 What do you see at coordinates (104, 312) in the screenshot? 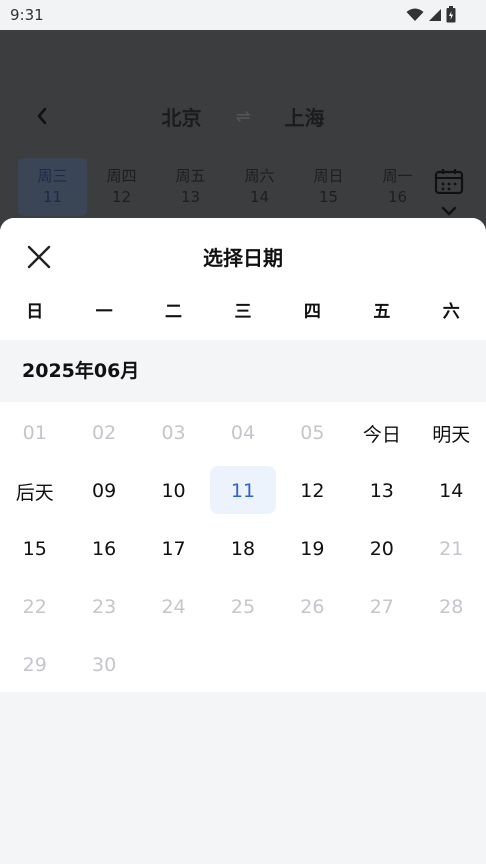
I see `weekday-label: 一` at bounding box center [104, 312].